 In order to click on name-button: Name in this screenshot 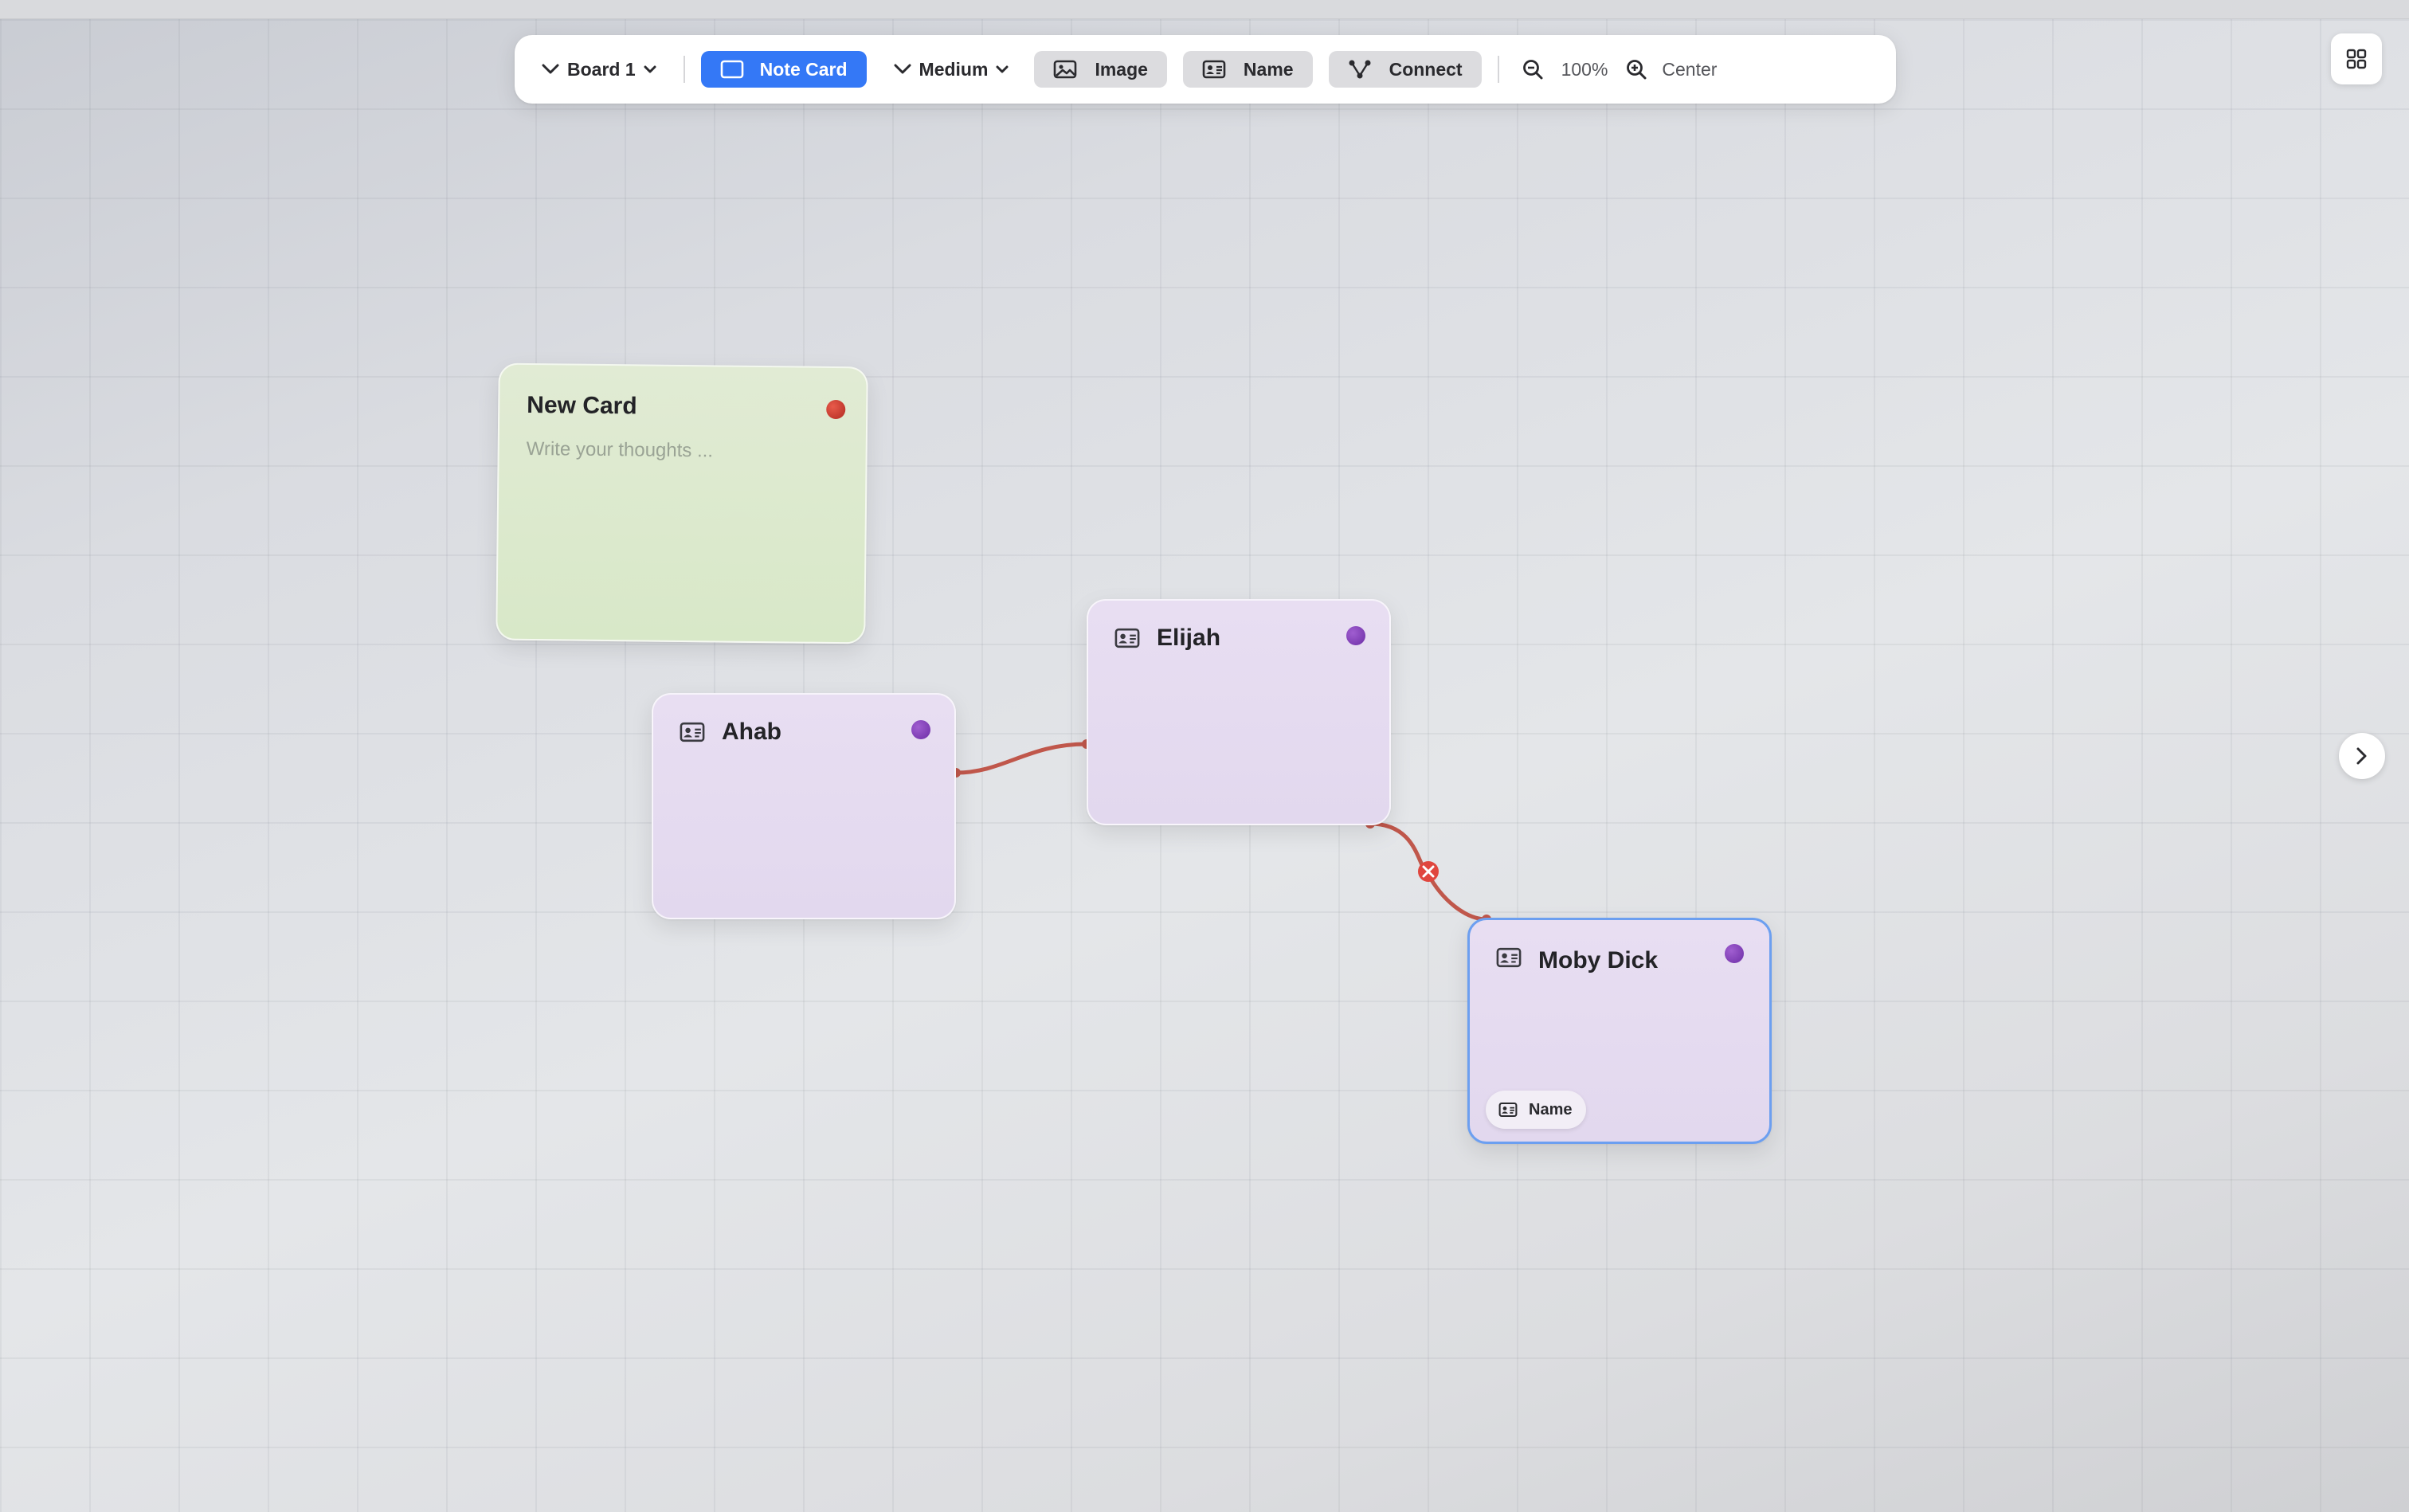, I will do `click(1247, 70)`.